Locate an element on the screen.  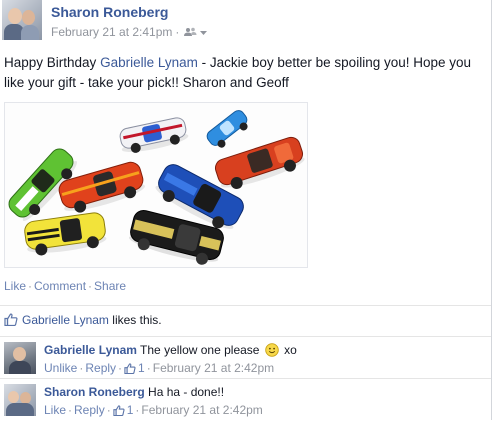
friends-icon is located at coordinates (190, 31).